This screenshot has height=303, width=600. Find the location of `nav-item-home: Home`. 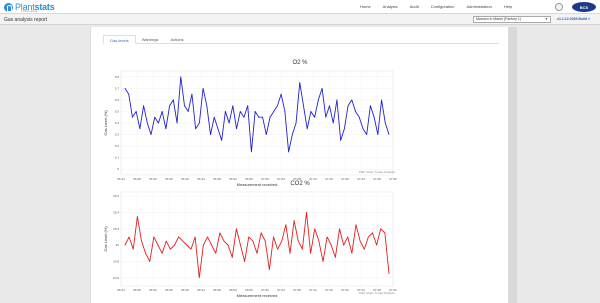

nav-item-home: Home is located at coordinates (365, 6).